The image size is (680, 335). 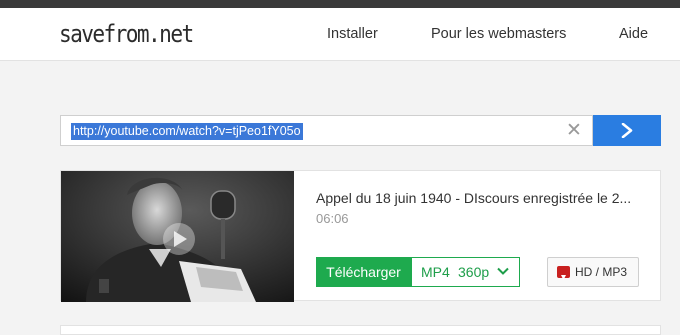 What do you see at coordinates (474, 272) in the screenshot?
I see `resolution-label: 360p` at bounding box center [474, 272].